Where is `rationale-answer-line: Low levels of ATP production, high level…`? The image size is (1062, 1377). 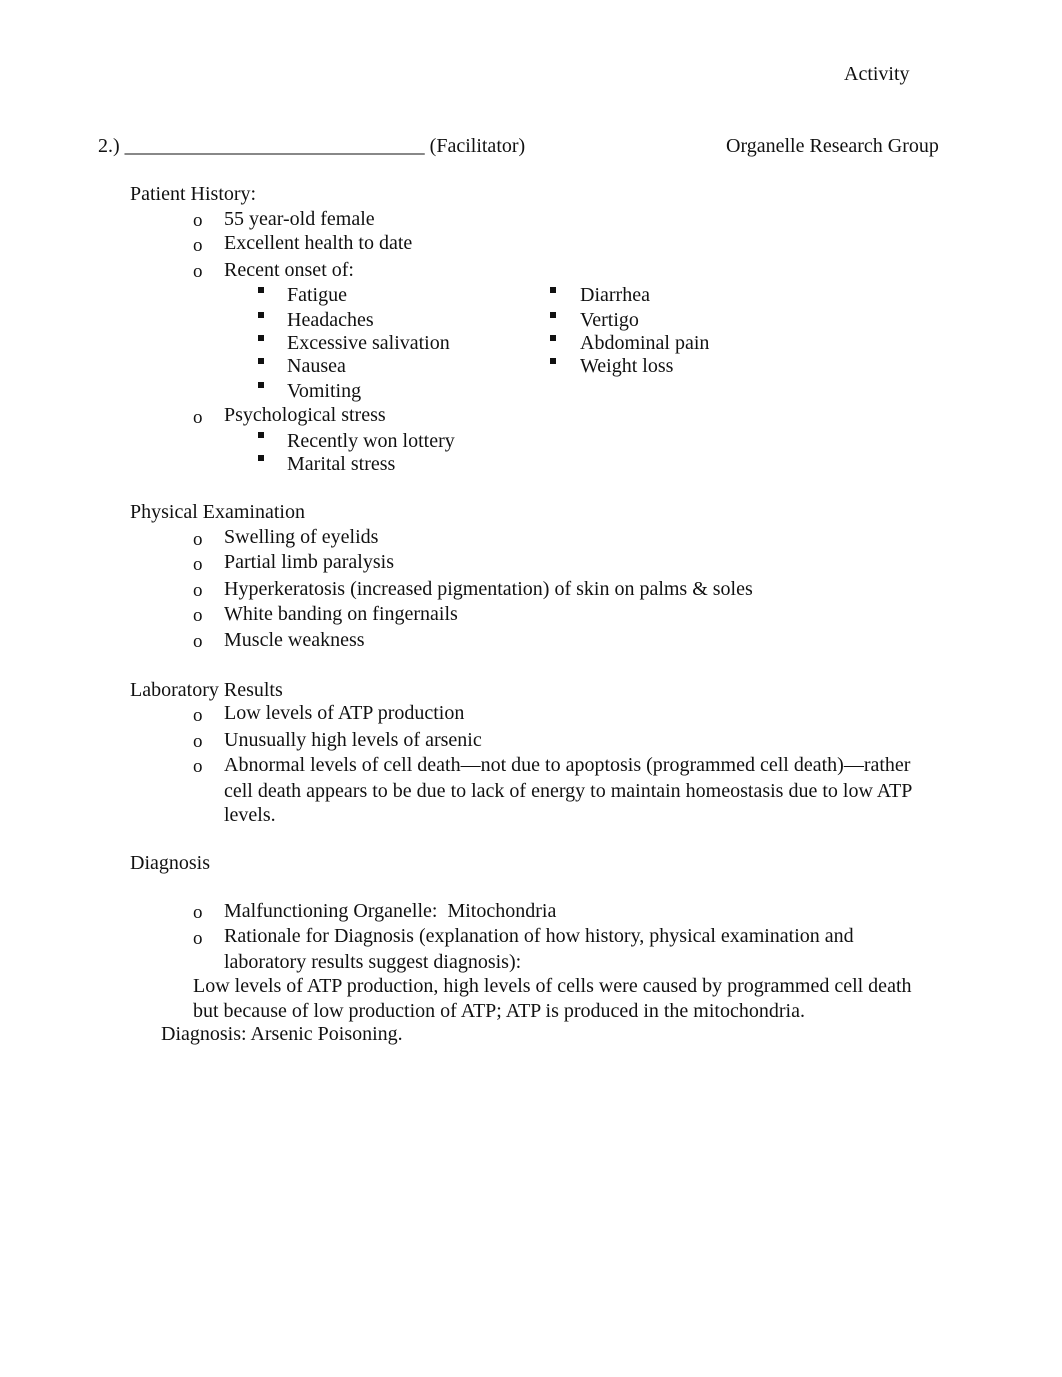
rationale-answer-line: Low levels of ATP production, high level… is located at coordinates (552, 986).